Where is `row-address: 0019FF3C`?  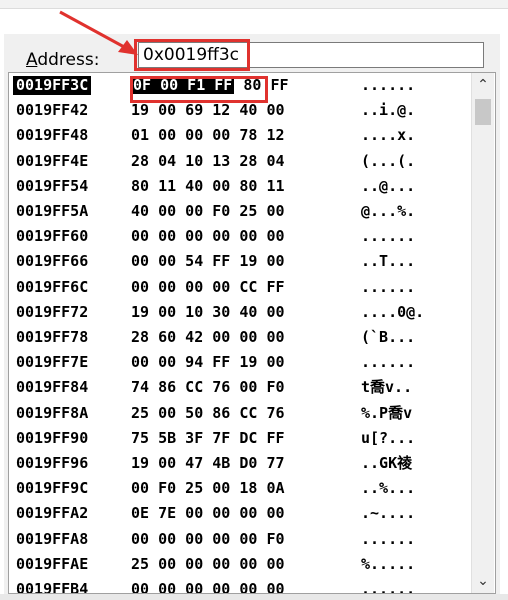
row-address: 0019FF3C is located at coordinates (52, 85).